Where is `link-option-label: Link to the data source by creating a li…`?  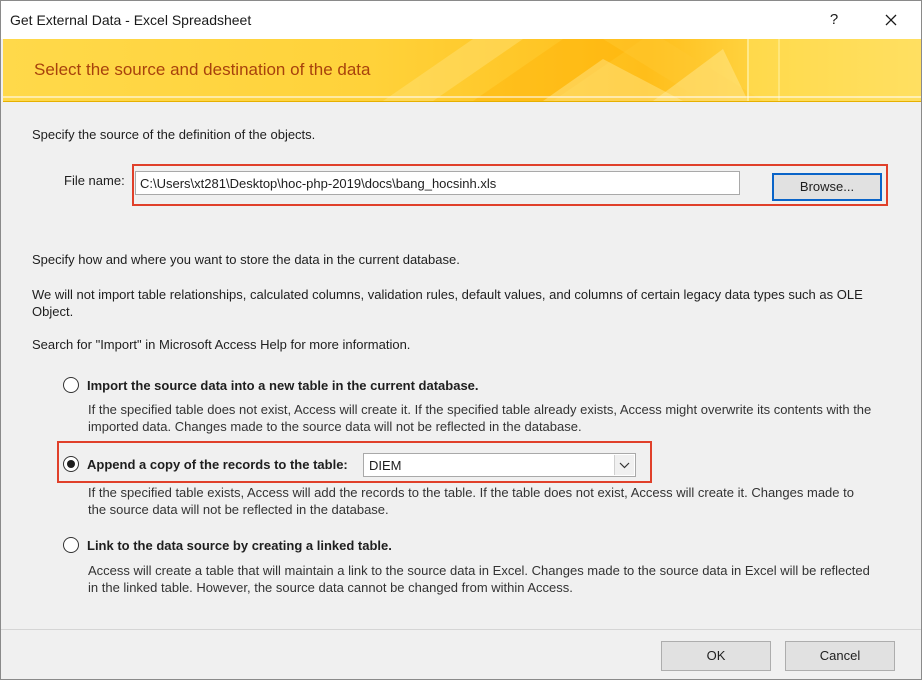 link-option-label: Link to the data source by creating a li… is located at coordinates (239, 545).